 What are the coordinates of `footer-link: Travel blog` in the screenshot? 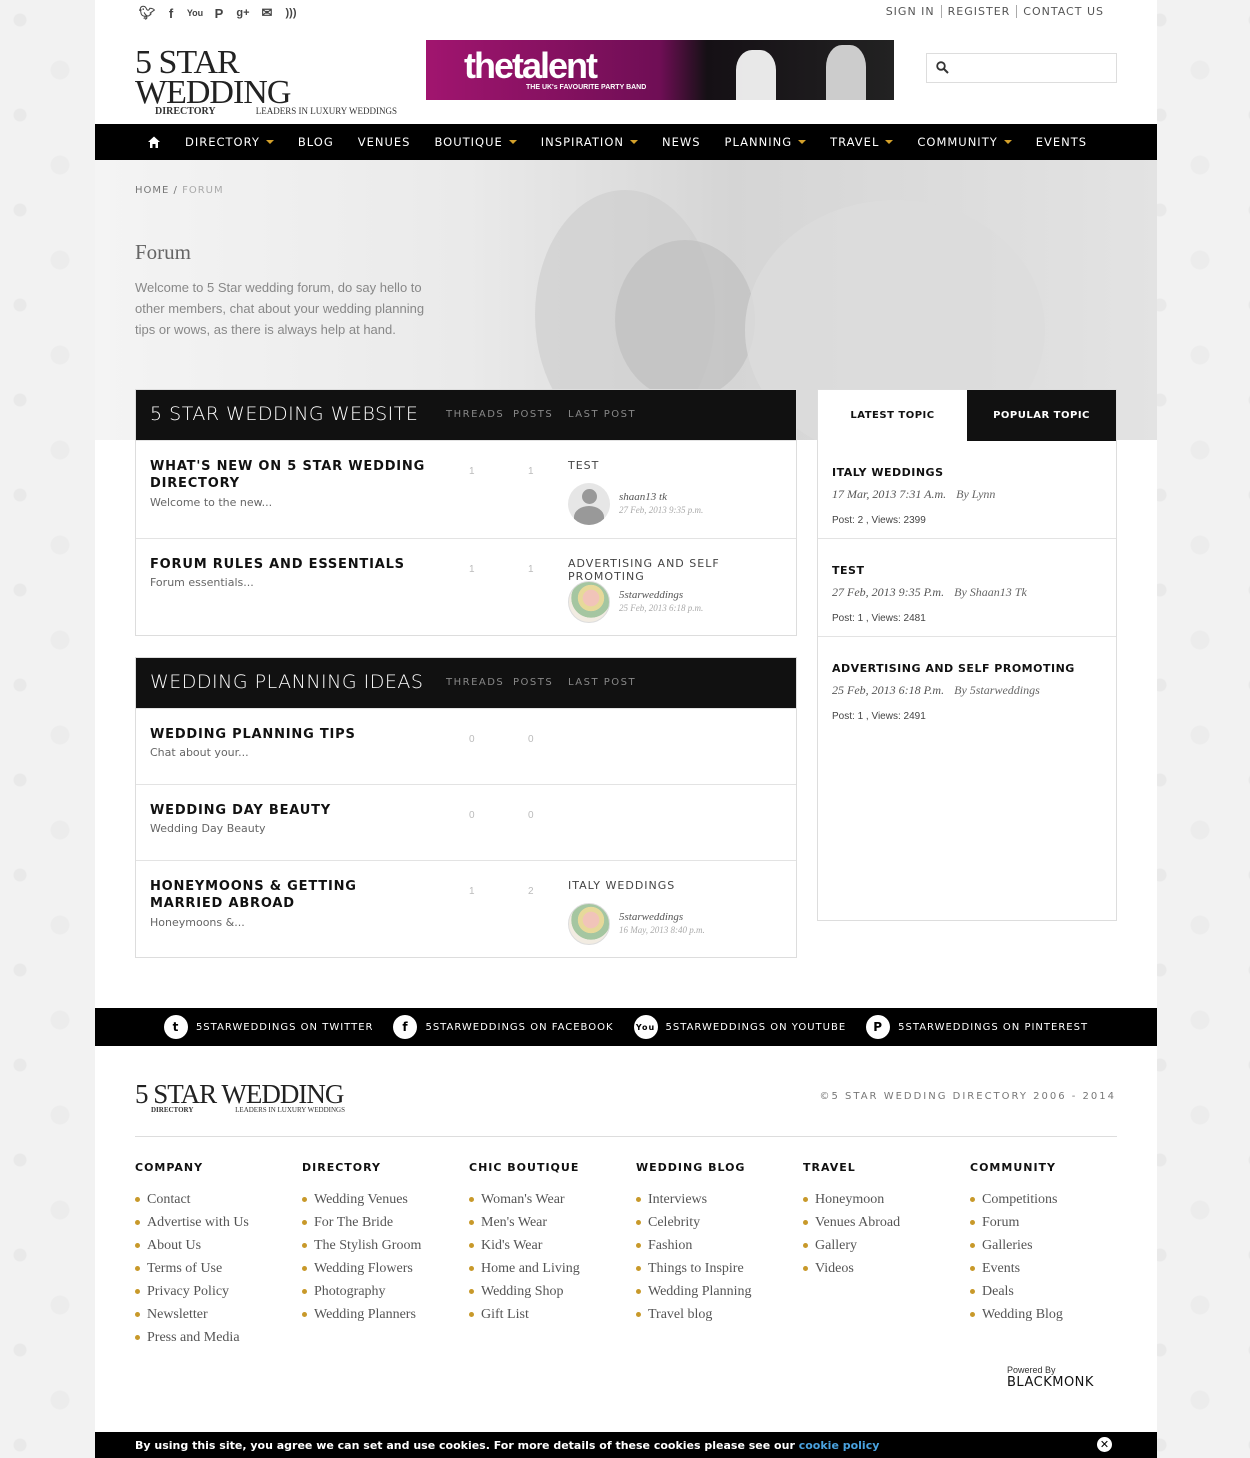 It's located at (716, 1314).